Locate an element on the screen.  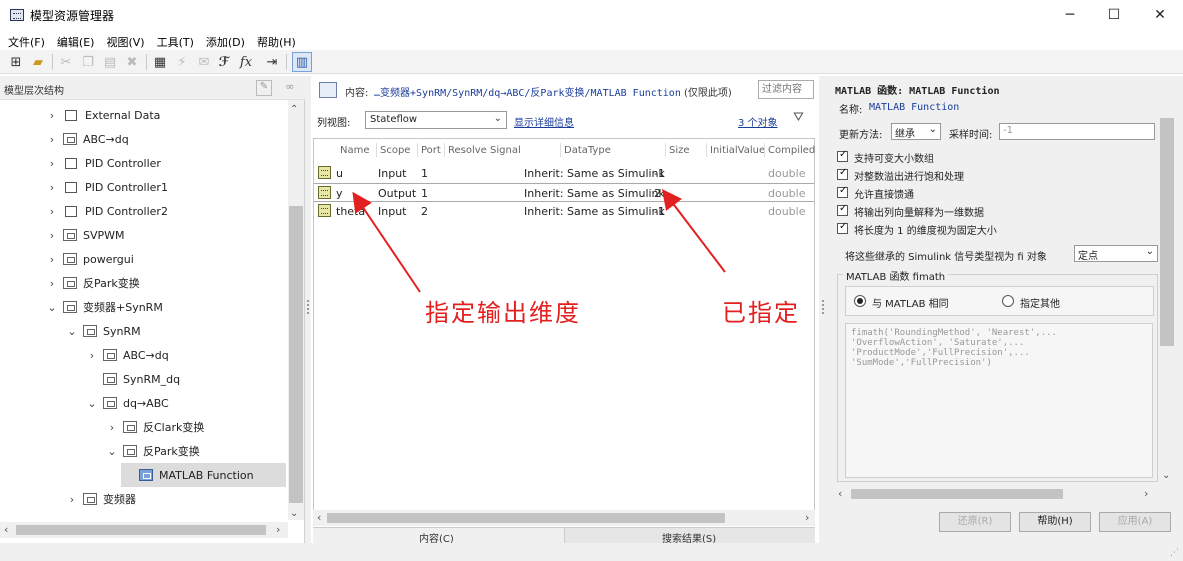
annotation-specify-output-dimension: 指定输出维度 is located at coordinates (503, 313).